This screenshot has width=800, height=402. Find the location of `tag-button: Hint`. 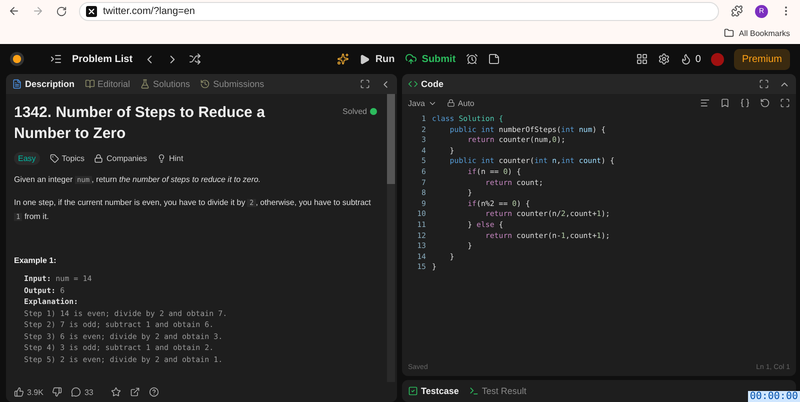

tag-button: Hint is located at coordinates (170, 158).